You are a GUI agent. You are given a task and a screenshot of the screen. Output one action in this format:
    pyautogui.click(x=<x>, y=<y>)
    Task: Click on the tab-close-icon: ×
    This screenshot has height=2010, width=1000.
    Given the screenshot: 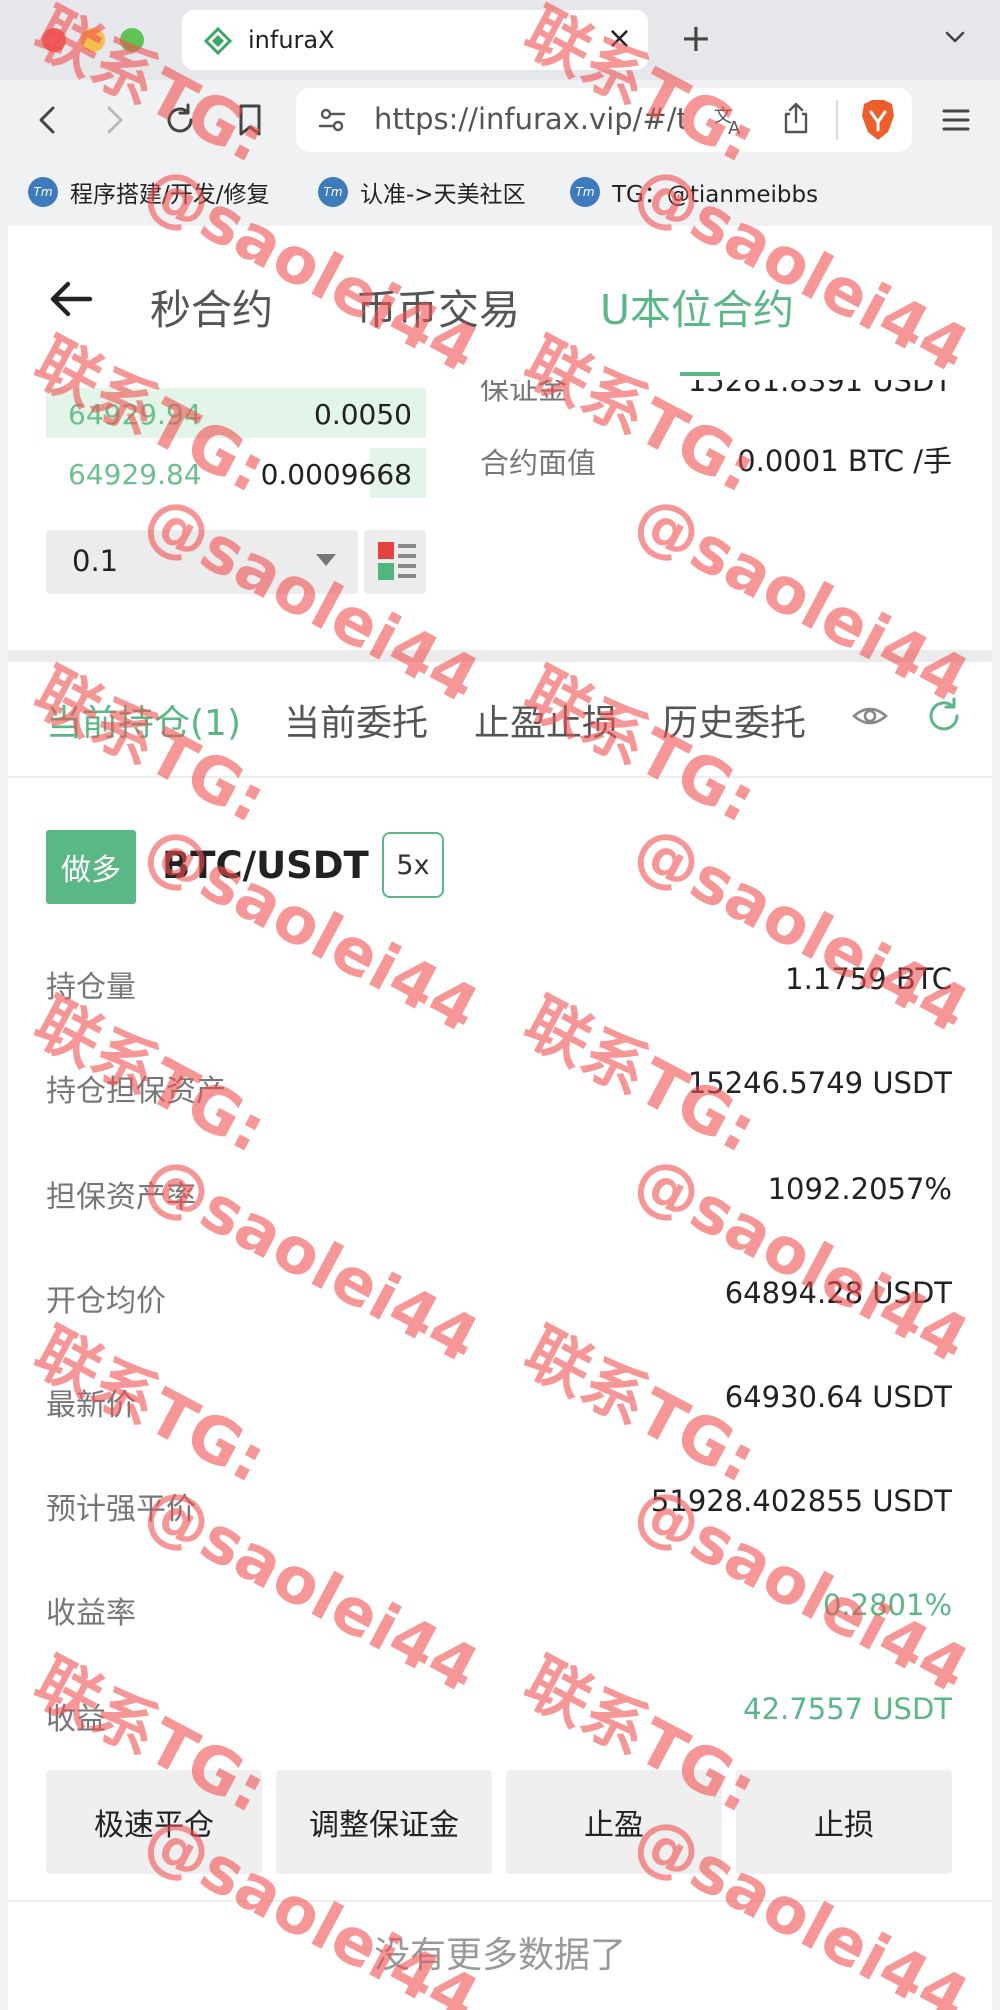 What is the action you would take?
    pyautogui.click(x=619, y=39)
    